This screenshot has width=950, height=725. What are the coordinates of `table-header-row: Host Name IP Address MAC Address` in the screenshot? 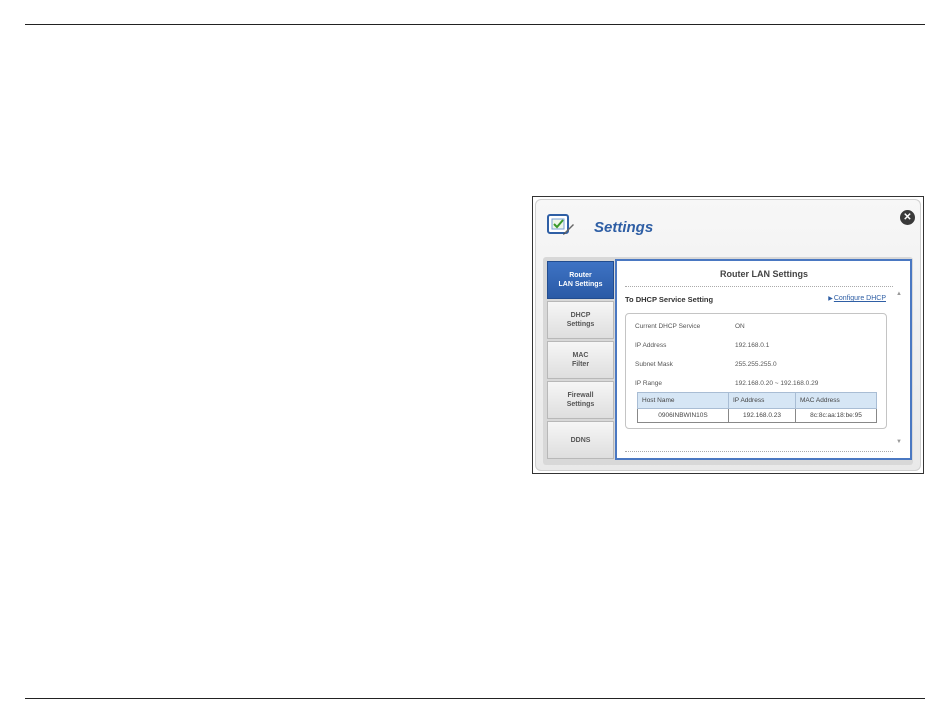 It's located at (757, 400).